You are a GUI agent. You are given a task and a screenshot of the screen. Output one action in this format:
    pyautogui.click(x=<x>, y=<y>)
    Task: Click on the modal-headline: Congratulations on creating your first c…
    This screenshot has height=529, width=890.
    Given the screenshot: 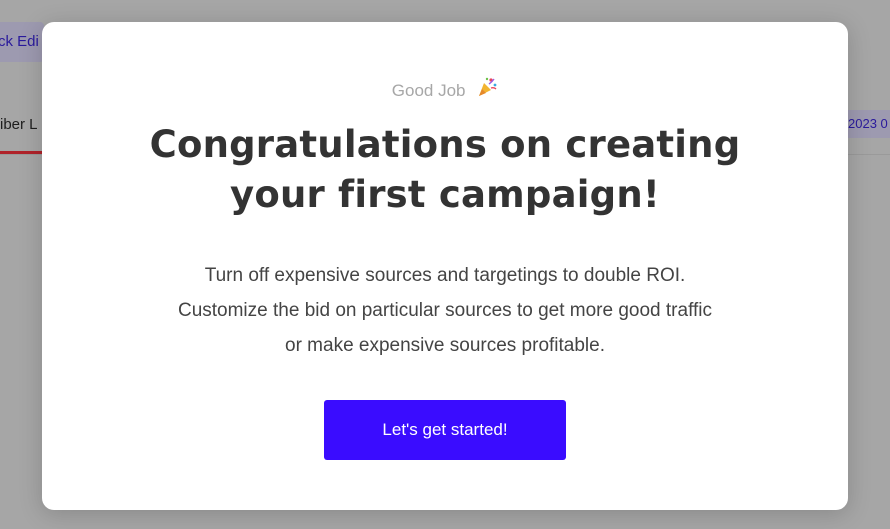 What is the action you would take?
    pyautogui.click(x=445, y=170)
    